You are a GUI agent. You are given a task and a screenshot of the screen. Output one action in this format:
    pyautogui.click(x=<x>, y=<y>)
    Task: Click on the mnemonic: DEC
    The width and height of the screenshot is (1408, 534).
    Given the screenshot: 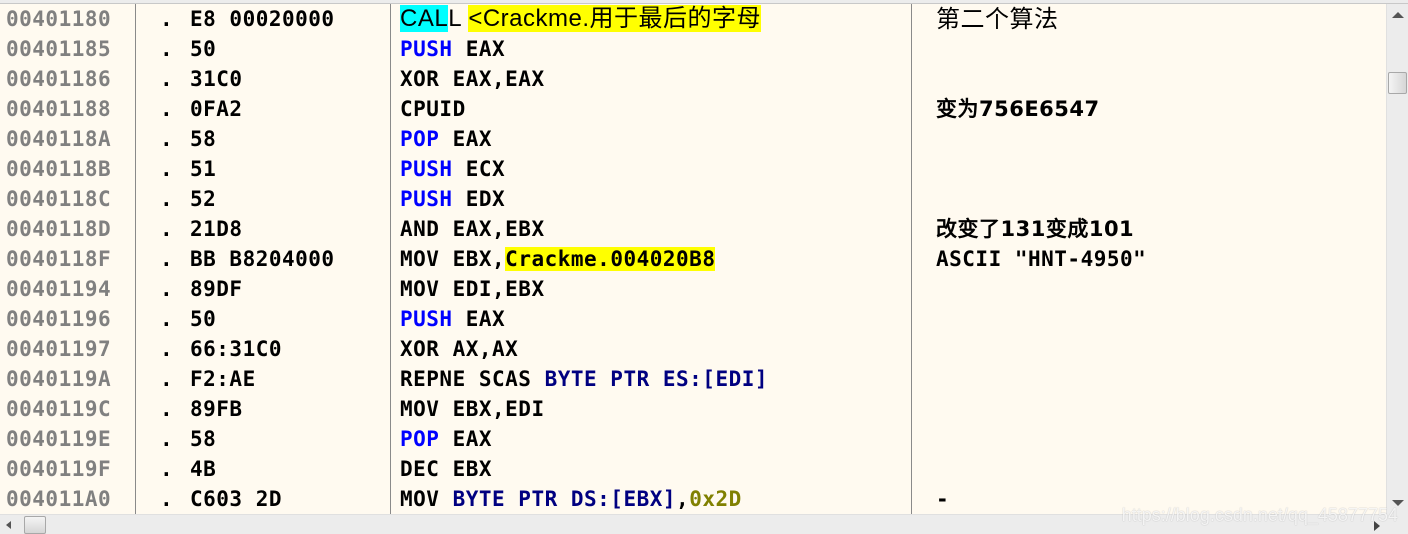 What is the action you would take?
    pyautogui.click(x=420, y=469)
    